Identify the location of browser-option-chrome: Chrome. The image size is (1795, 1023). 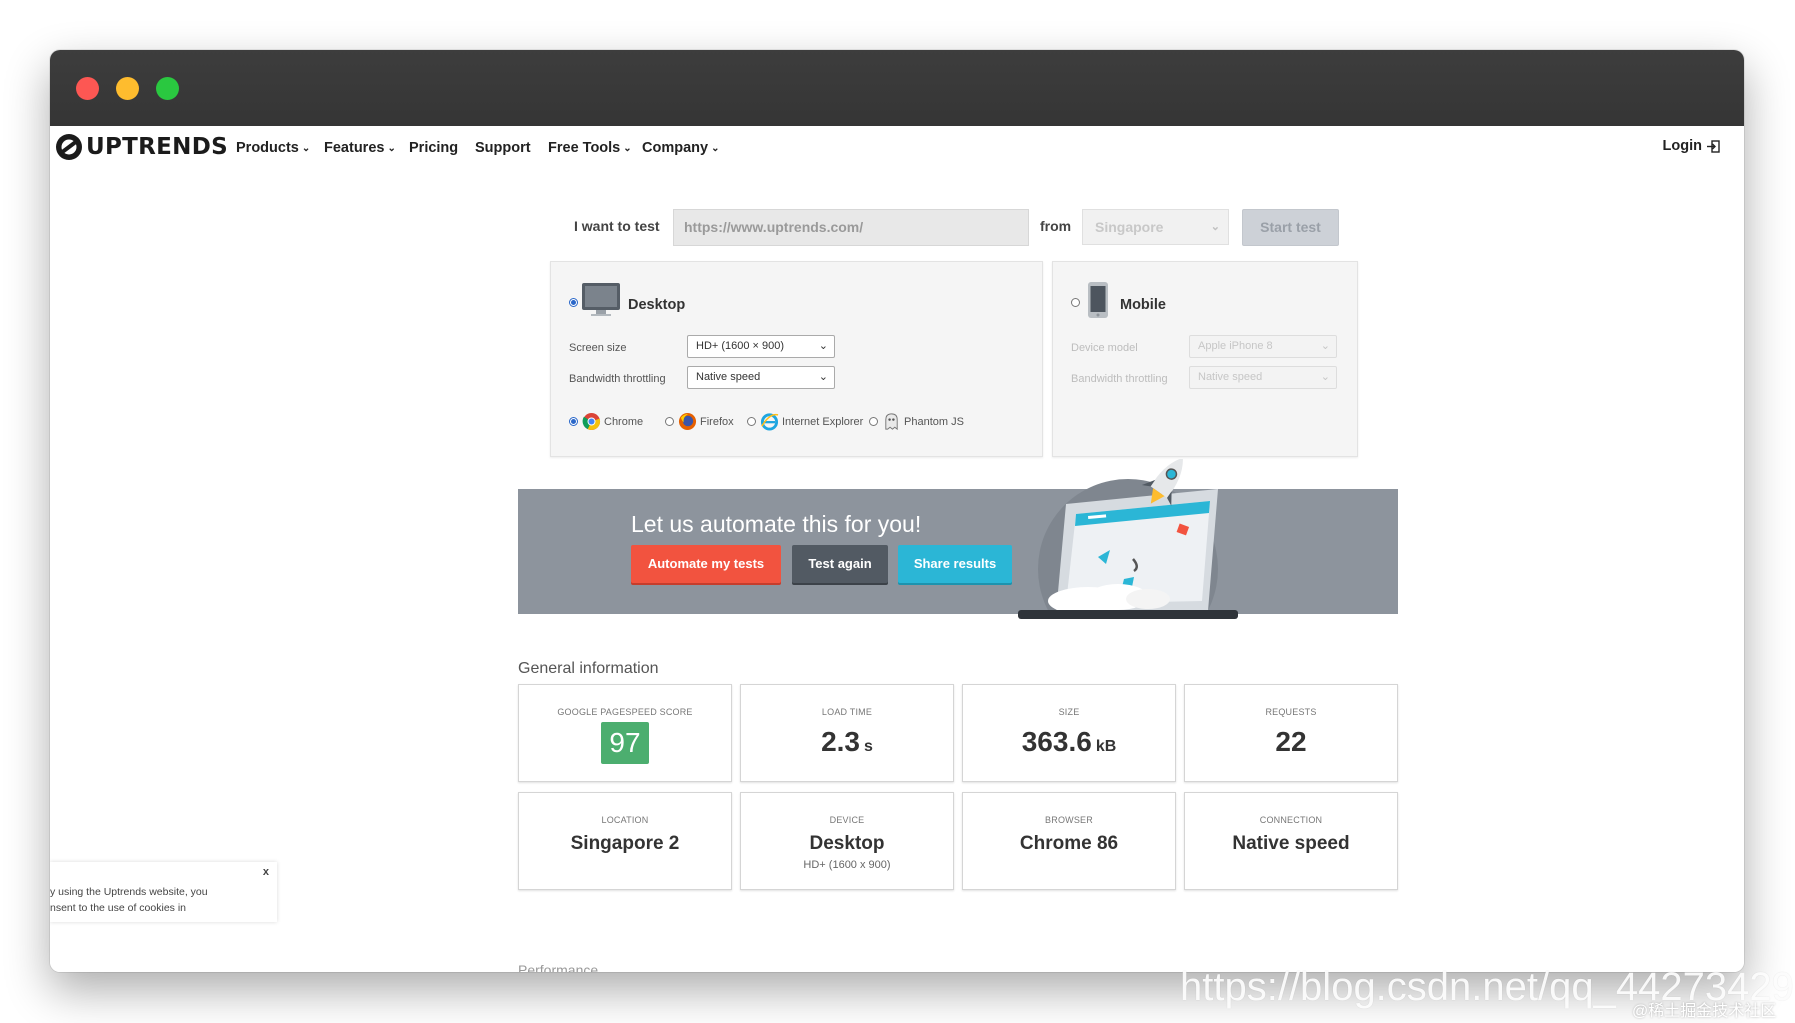
(606, 421).